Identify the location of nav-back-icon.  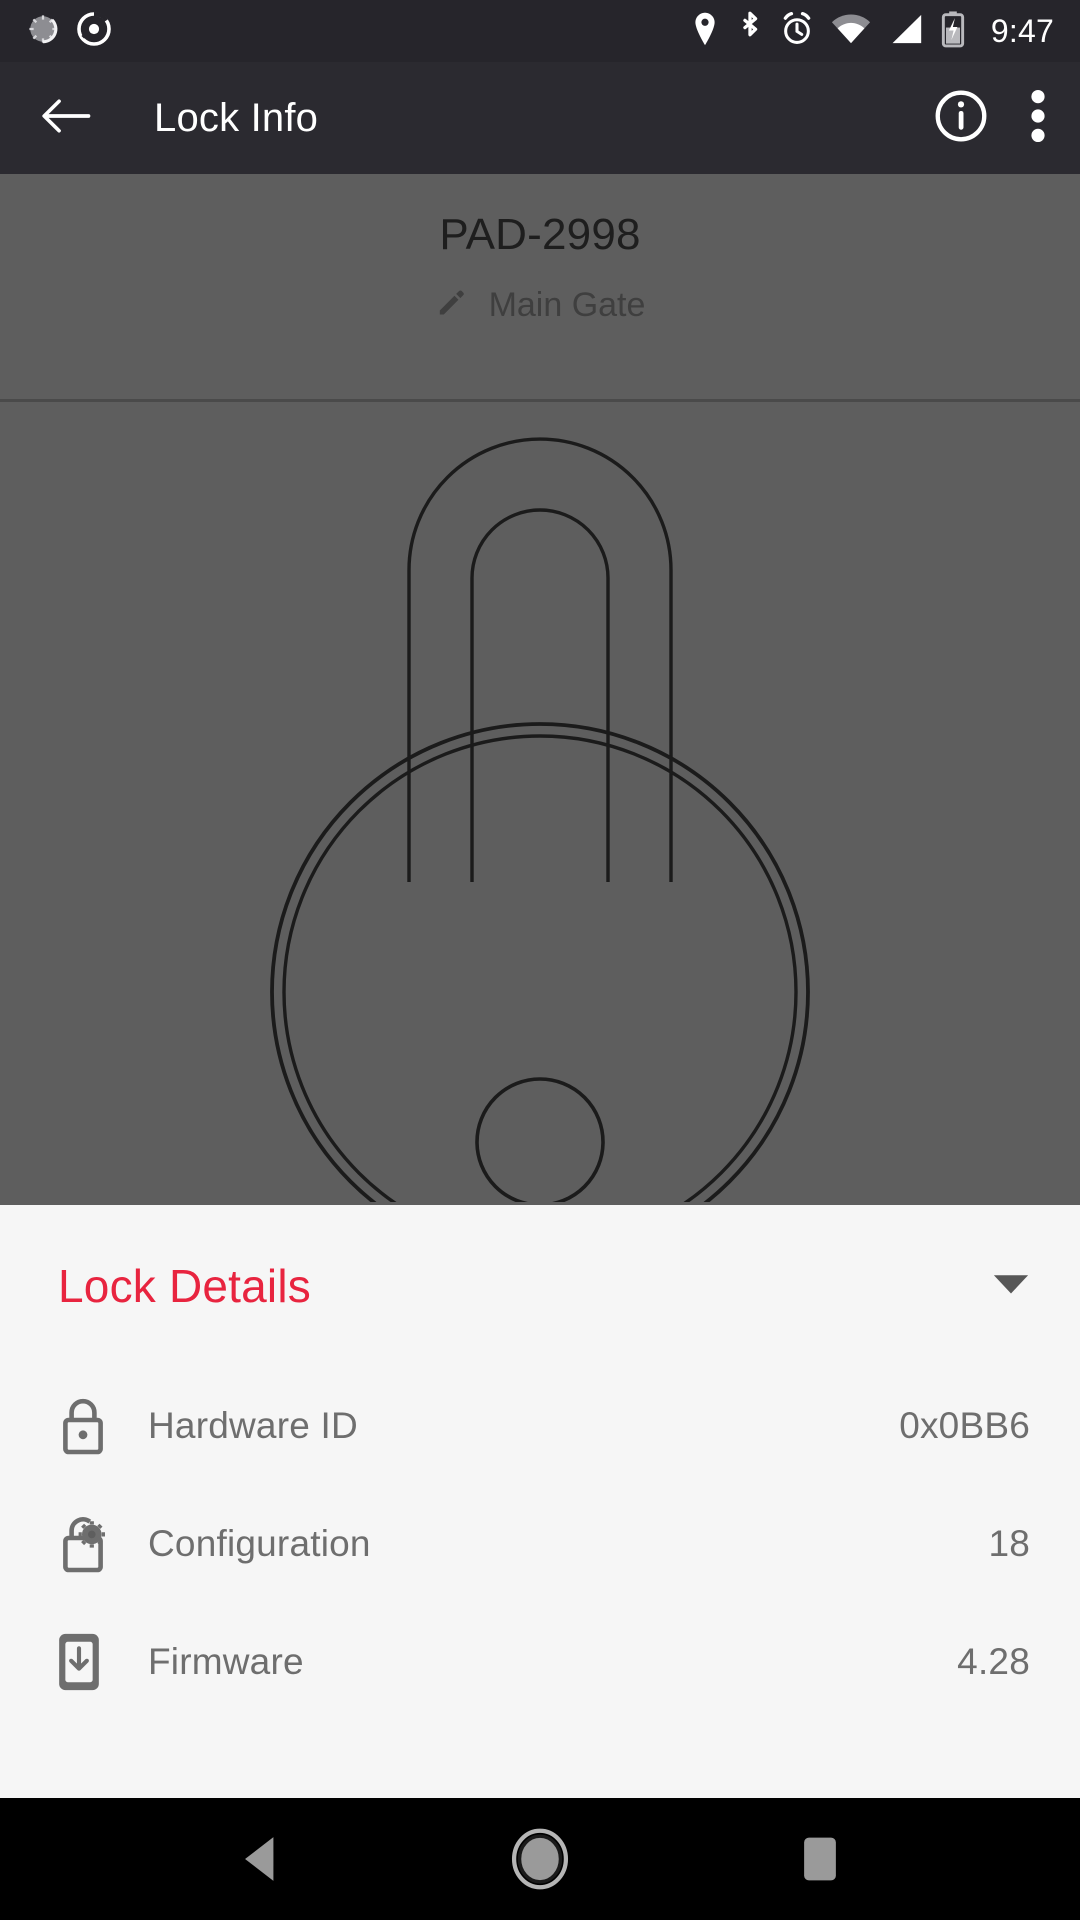
(260, 1859).